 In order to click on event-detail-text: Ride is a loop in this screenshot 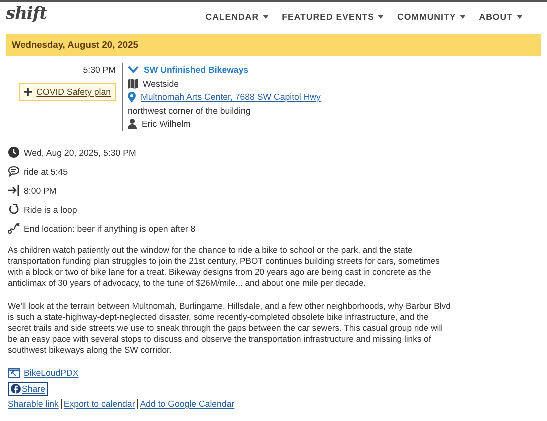, I will do `click(51, 209)`.